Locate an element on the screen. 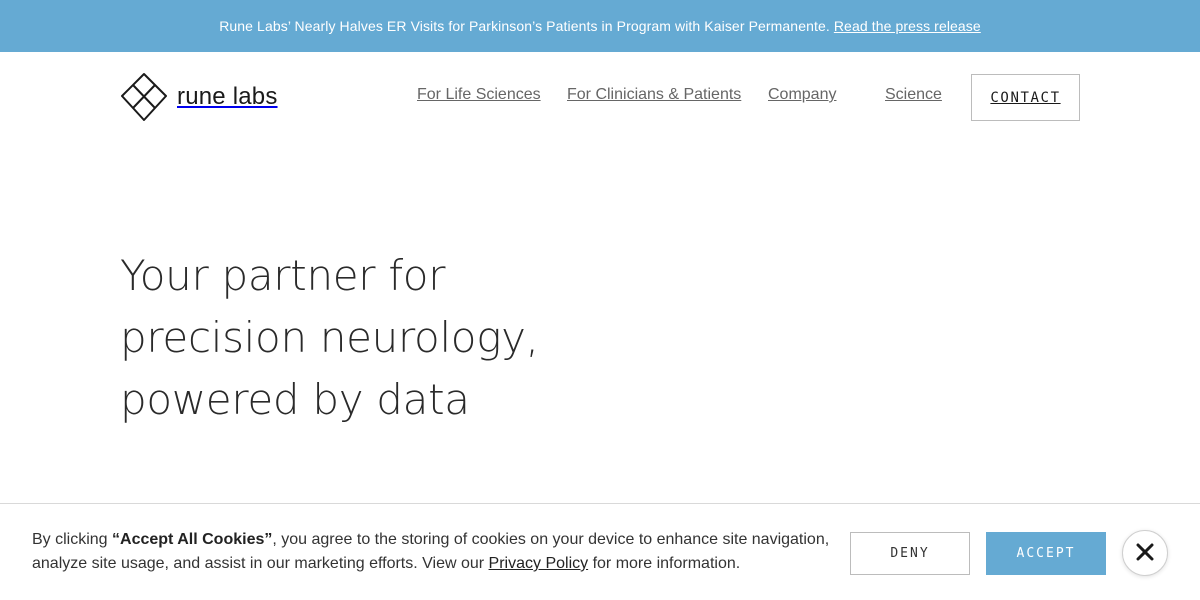  nav-life-sciences: For Life Sciences is located at coordinates (479, 95).